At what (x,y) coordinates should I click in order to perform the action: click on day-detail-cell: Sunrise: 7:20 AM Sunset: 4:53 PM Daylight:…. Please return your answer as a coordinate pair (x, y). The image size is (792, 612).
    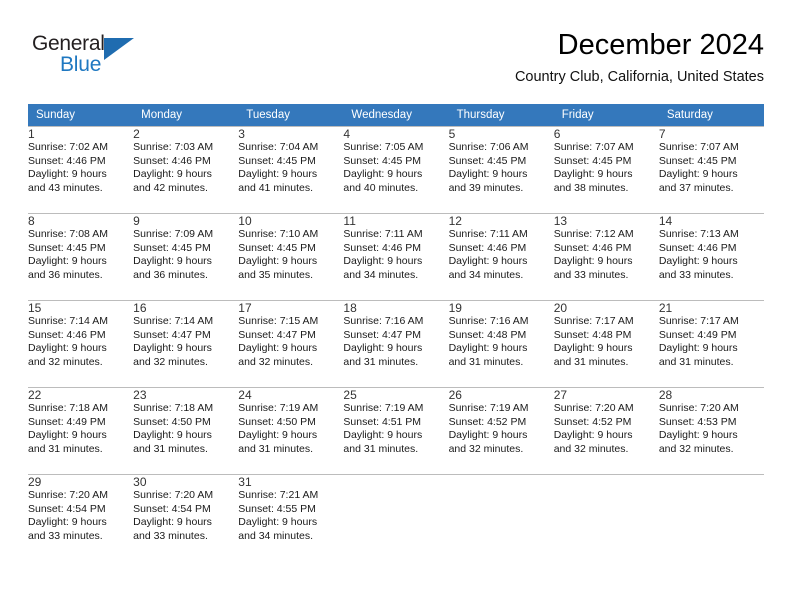
    Looking at the image, I should click on (711, 432).